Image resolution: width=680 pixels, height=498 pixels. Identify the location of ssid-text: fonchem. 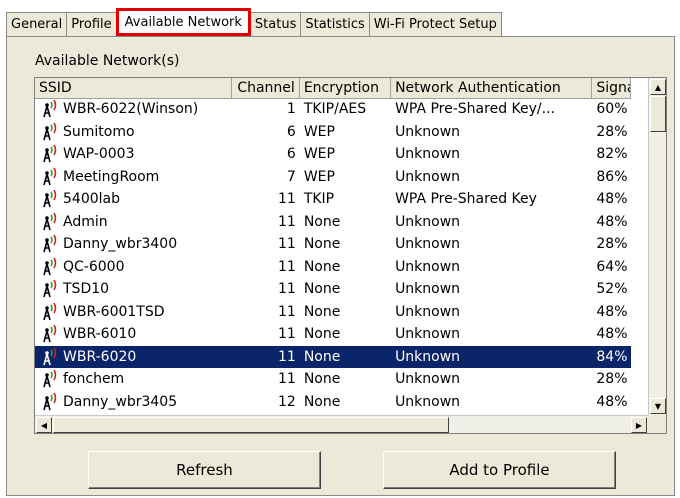
(94, 379).